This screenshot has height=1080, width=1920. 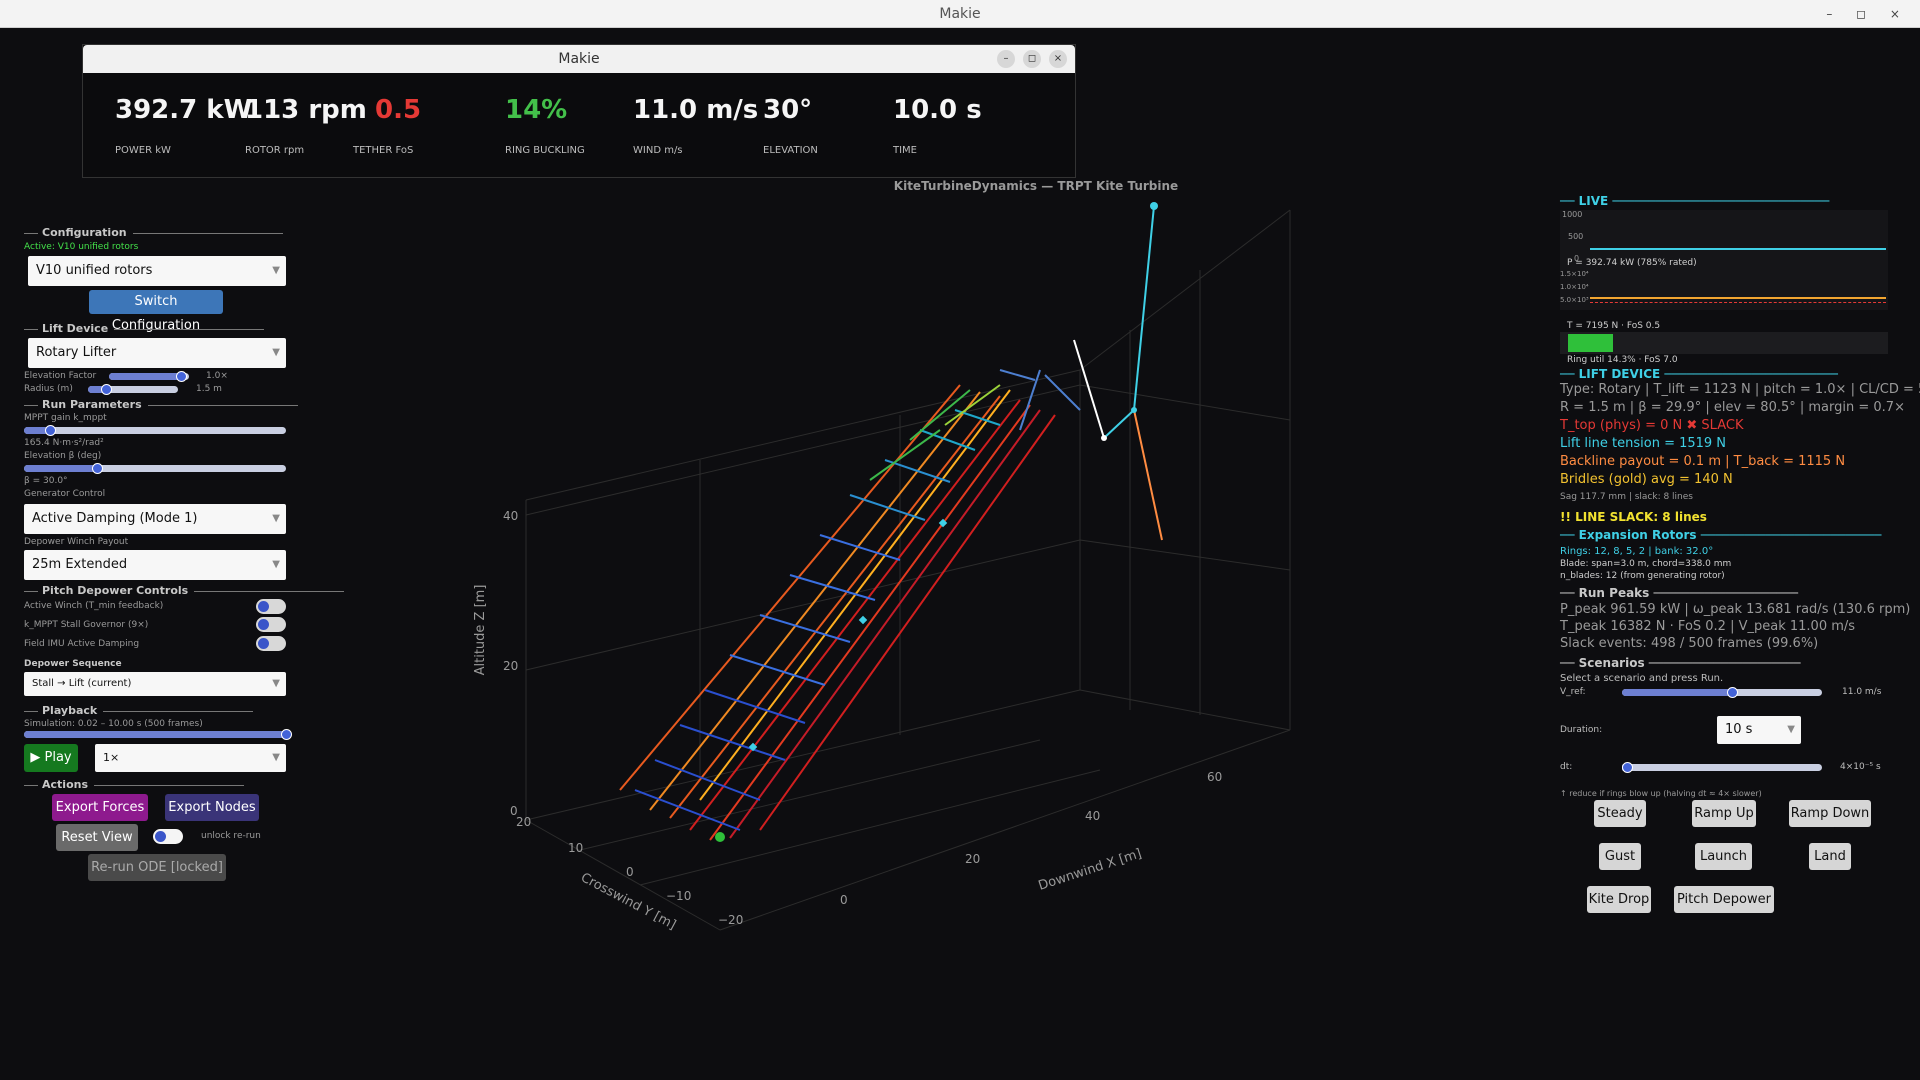 I want to click on metric-value: 14%, so click(x=536, y=110).